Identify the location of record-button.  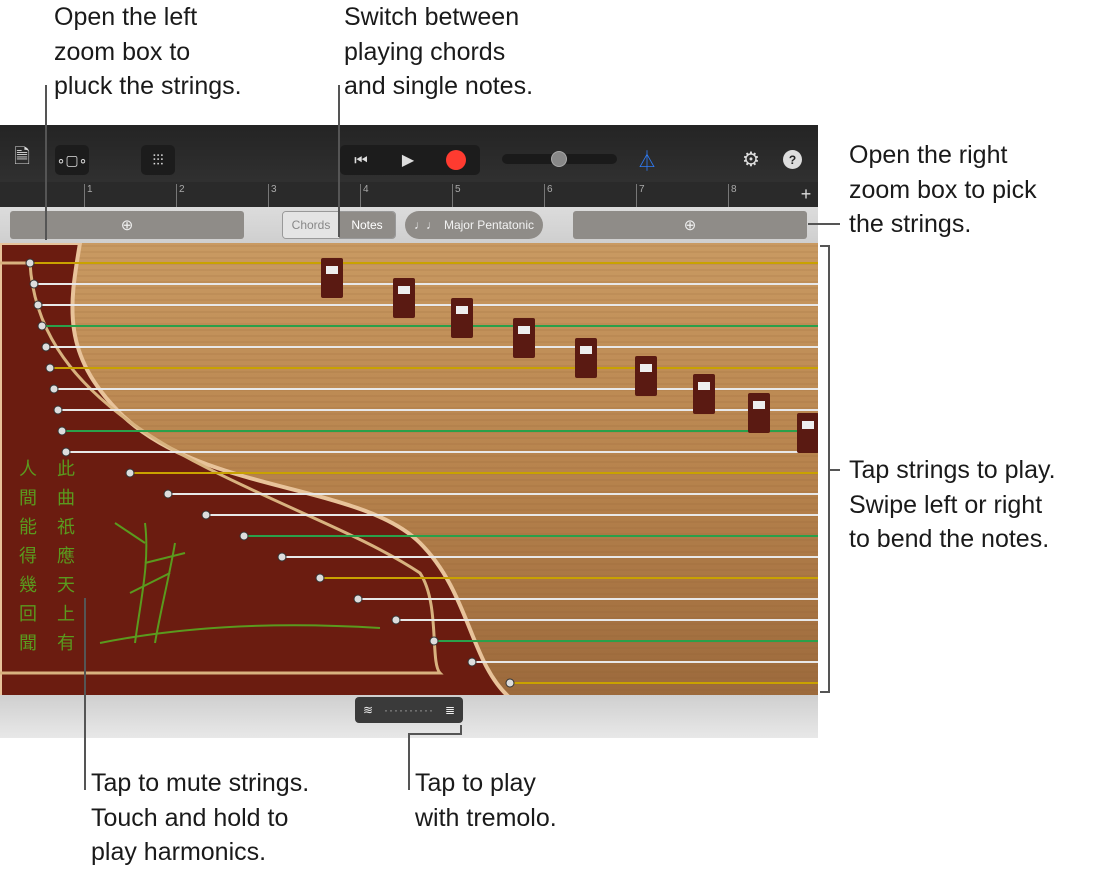
(456, 160).